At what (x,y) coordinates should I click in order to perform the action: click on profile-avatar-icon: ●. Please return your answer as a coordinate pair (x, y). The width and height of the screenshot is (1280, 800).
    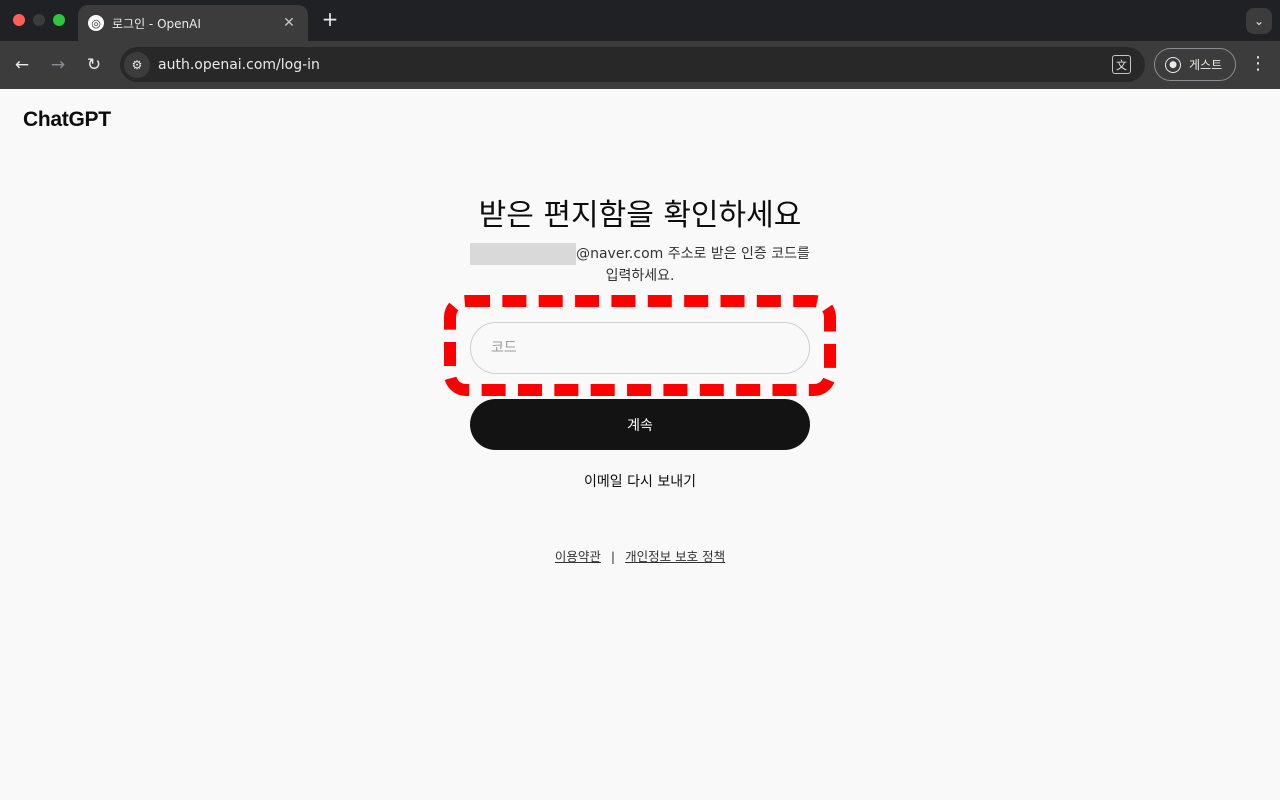
    Looking at the image, I should click on (1173, 64).